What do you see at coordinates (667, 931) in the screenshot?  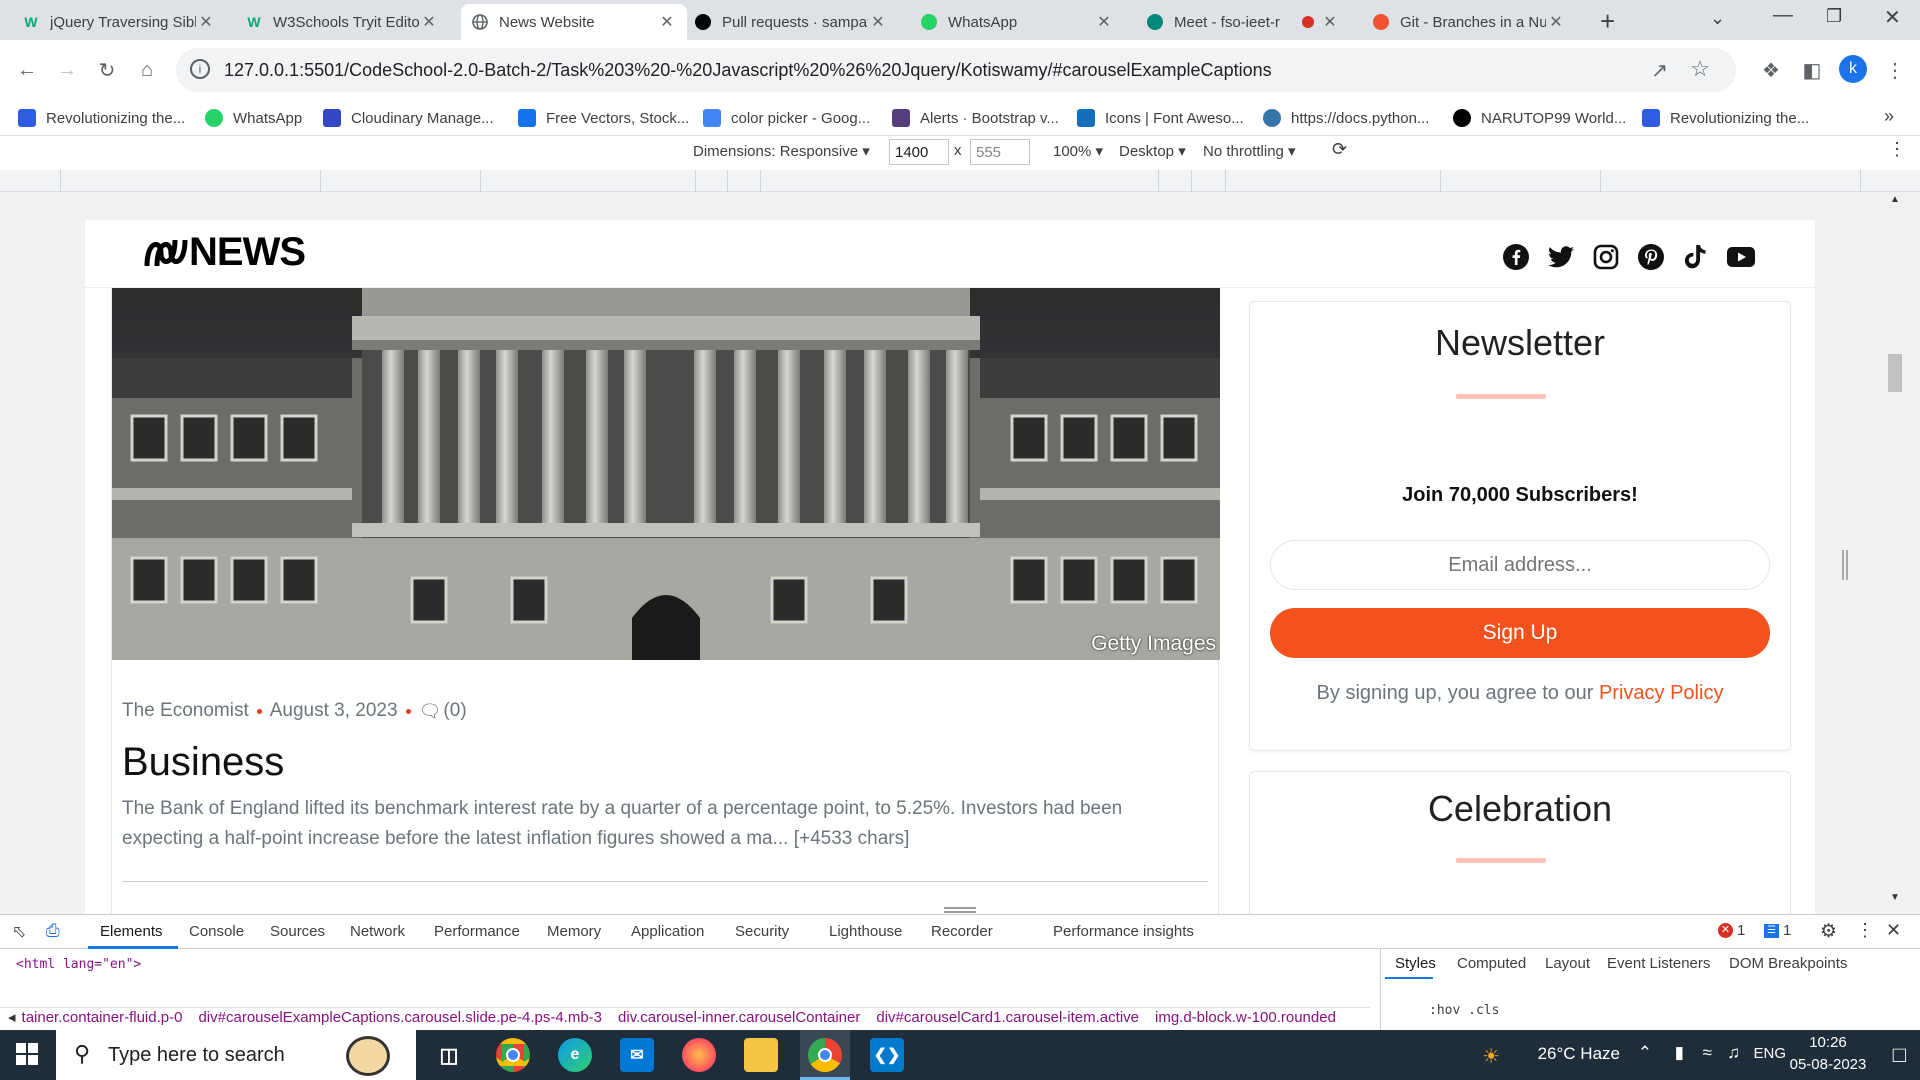 I see `devtools-tab-application: Application` at bounding box center [667, 931].